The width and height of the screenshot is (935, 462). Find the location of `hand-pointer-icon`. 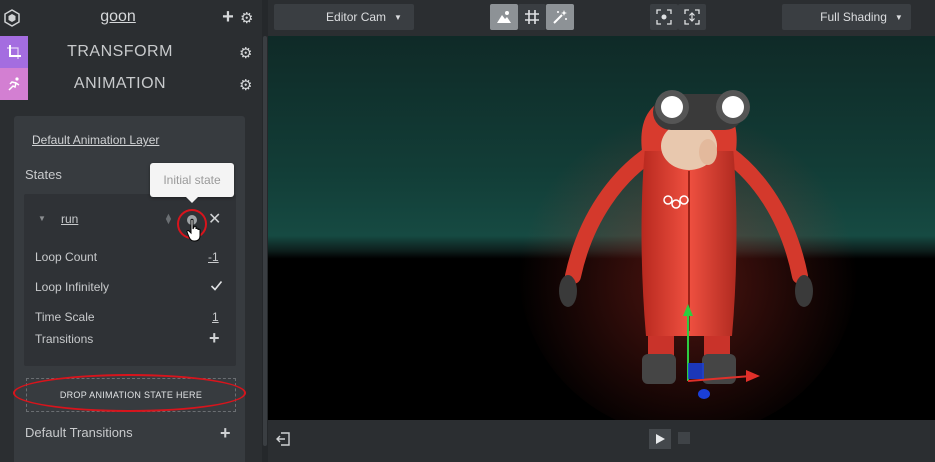

hand-pointer-icon is located at coordinates (193, 230).